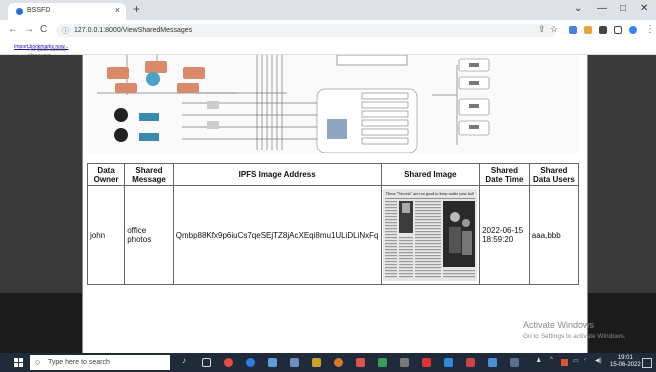 The image size is (656, 372). What do you see at coordinates (29, 29) in the screenshot?
I see `forward-arrow-icon: →` at bounding box center [29, 29].